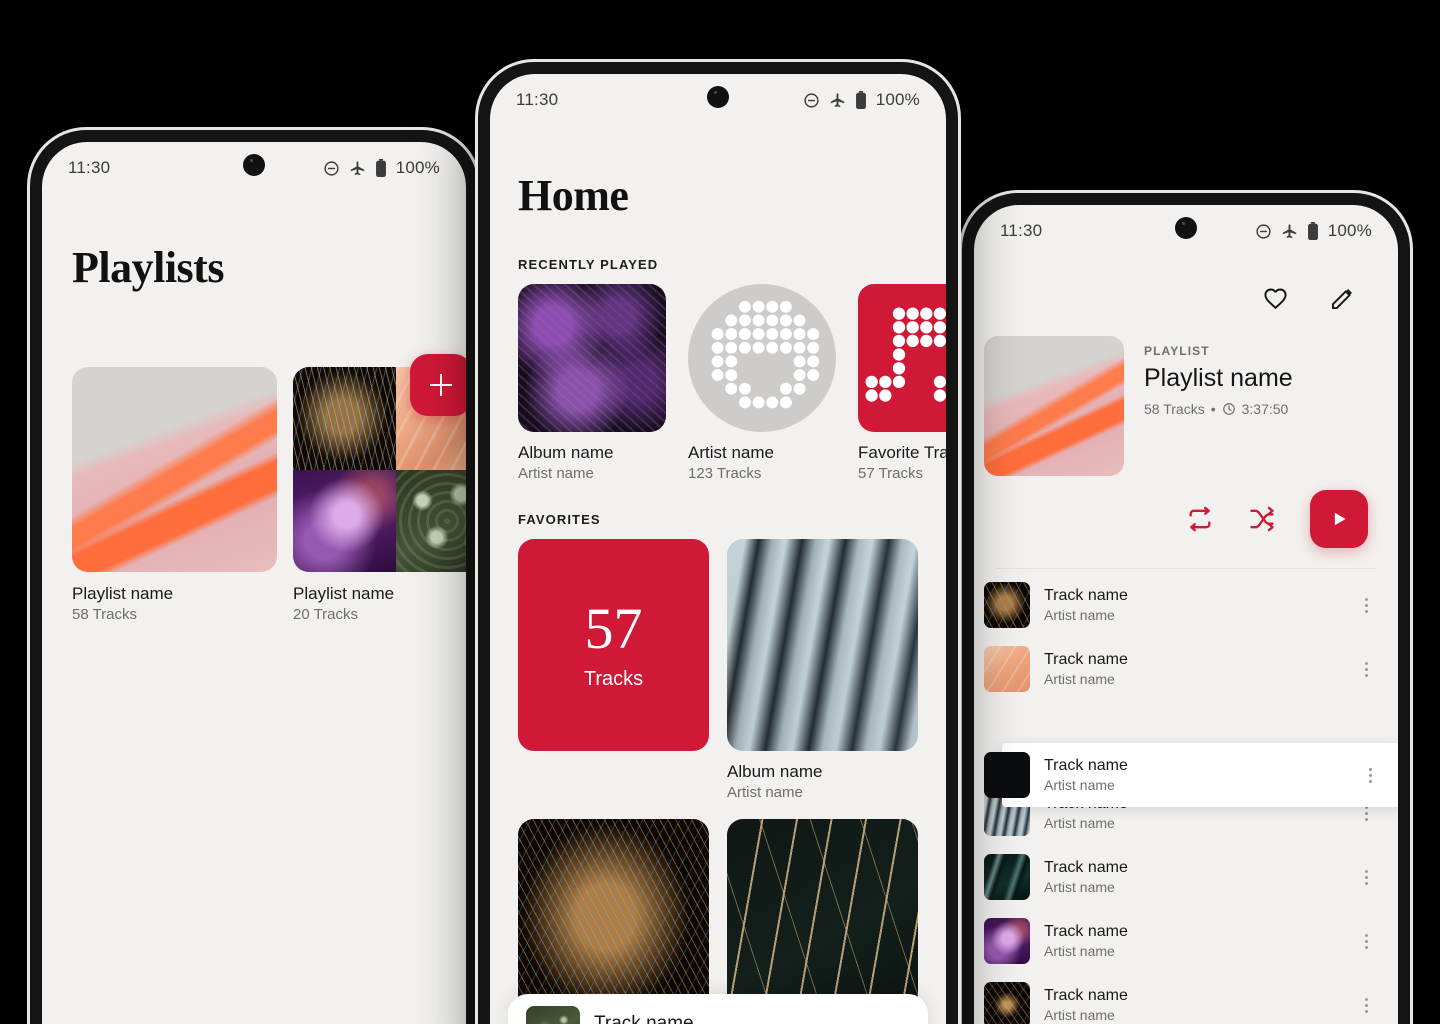 This screenshot has width=1440, height=1024. Describe the element at coordinates (613, 628) in the screenshot. I see `favorites-count-number: 57` at that location.